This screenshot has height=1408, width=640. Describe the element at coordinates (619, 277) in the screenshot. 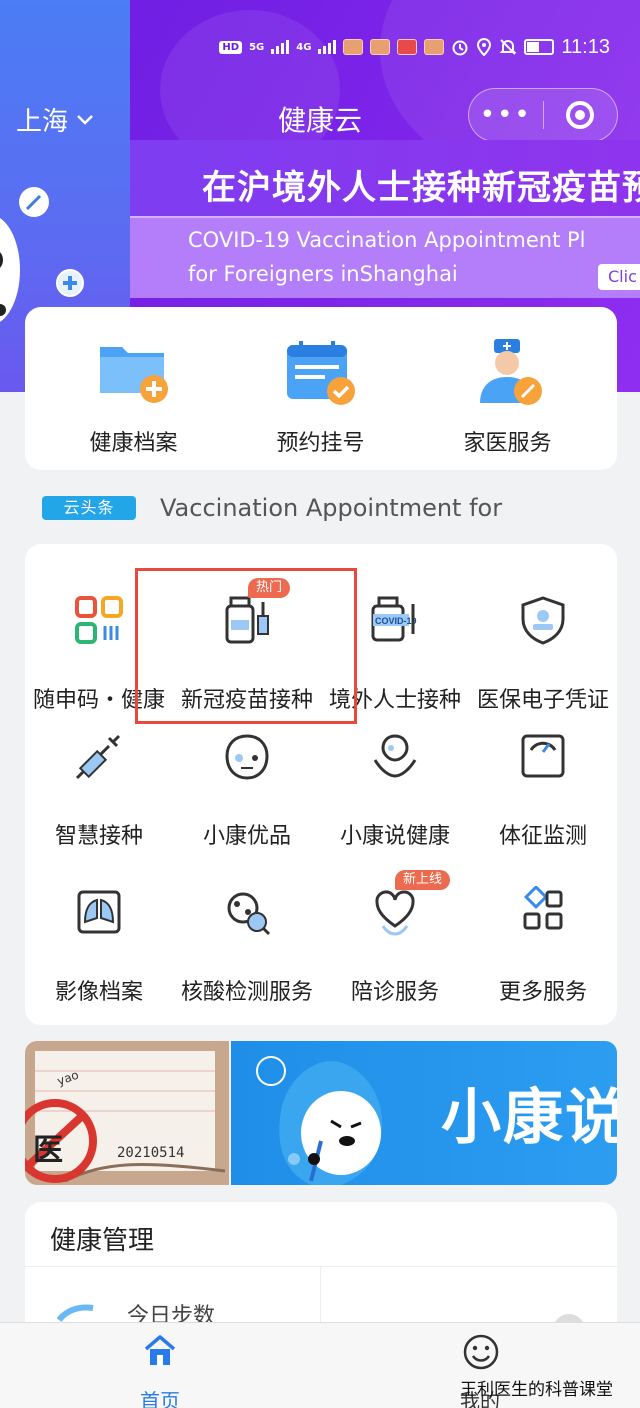

I see `banner-click-button: Clic` at that location.